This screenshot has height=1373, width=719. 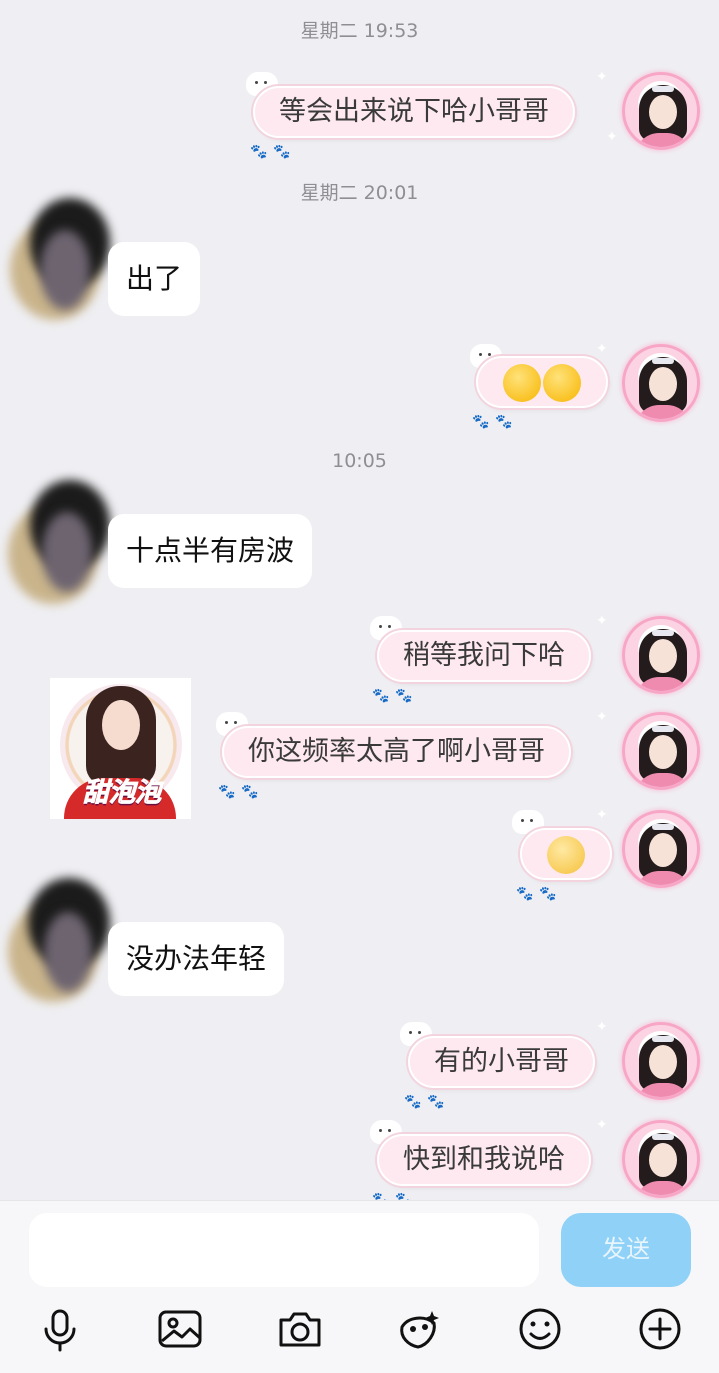 What do you see at coordinates (154, 279) in the screenshot?
I see `message-bubble-theirs: 出了` at bounding box center [154, 279].